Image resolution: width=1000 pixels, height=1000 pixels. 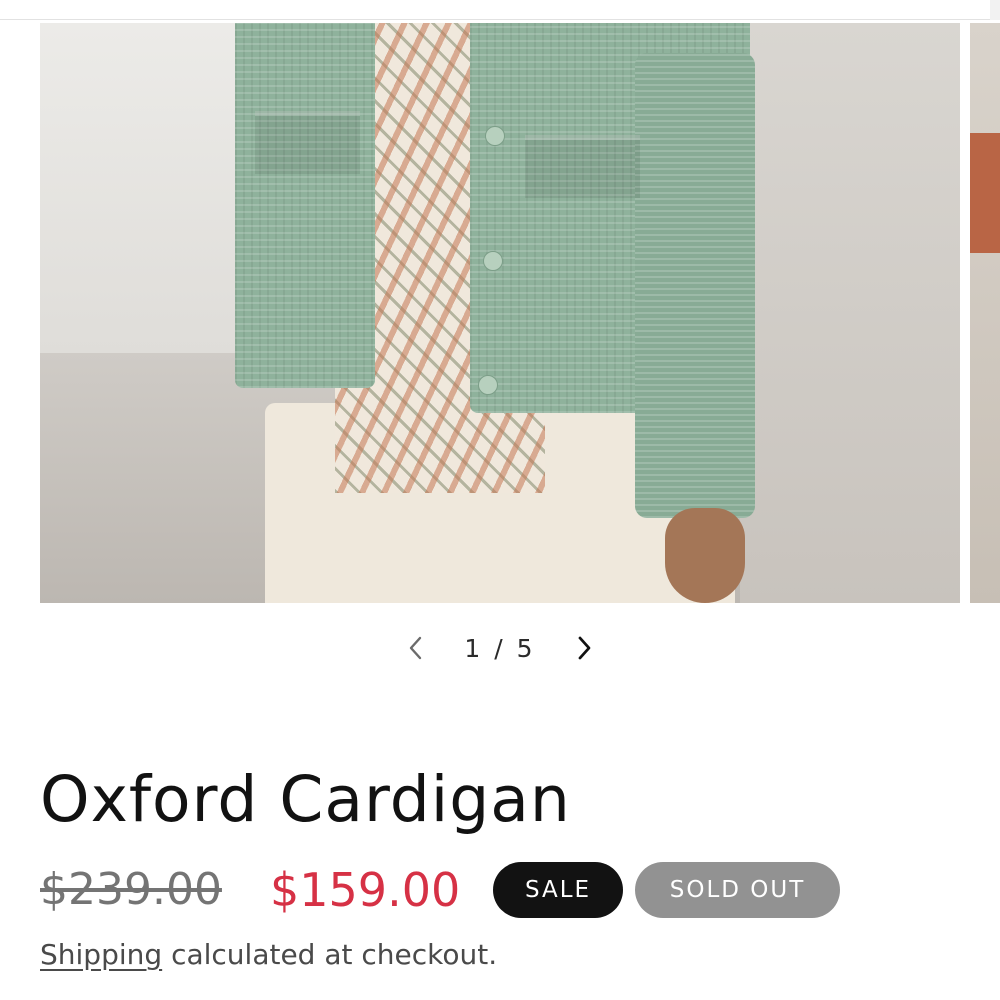 I want to click on slide-counter: 1 / 5, so click(x=500, y=648).